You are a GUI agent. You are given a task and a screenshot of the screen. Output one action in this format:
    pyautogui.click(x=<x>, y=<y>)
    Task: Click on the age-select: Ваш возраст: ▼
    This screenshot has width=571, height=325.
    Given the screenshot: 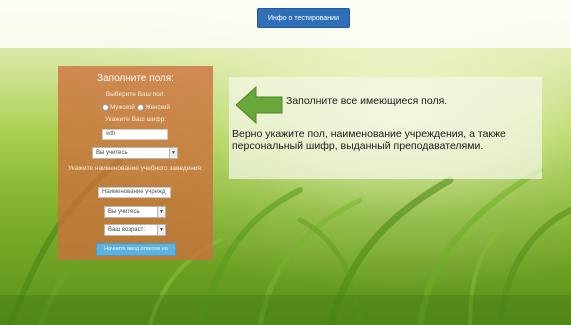 What is the action you would take?
    pyautogui.click(x=135, y=230)
    